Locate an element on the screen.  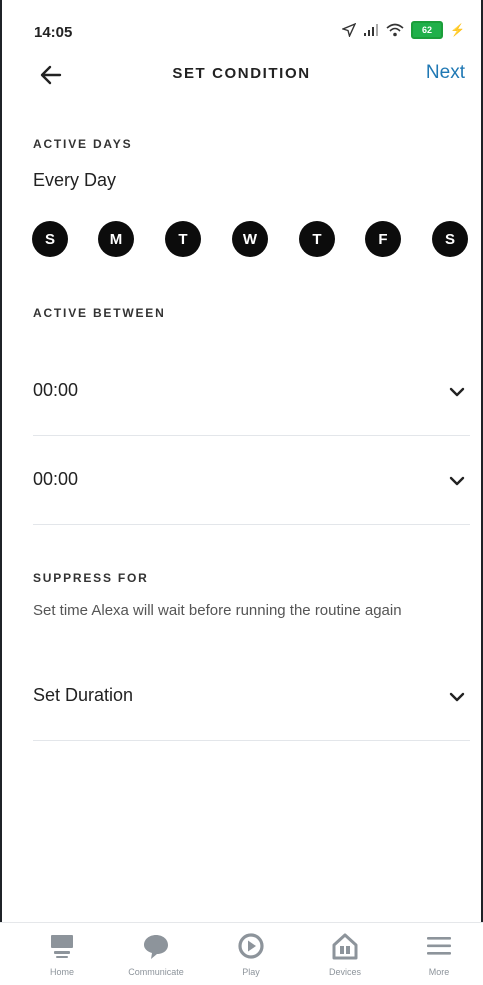
day-wednesday-button: W is located at coordinates (250, 239).